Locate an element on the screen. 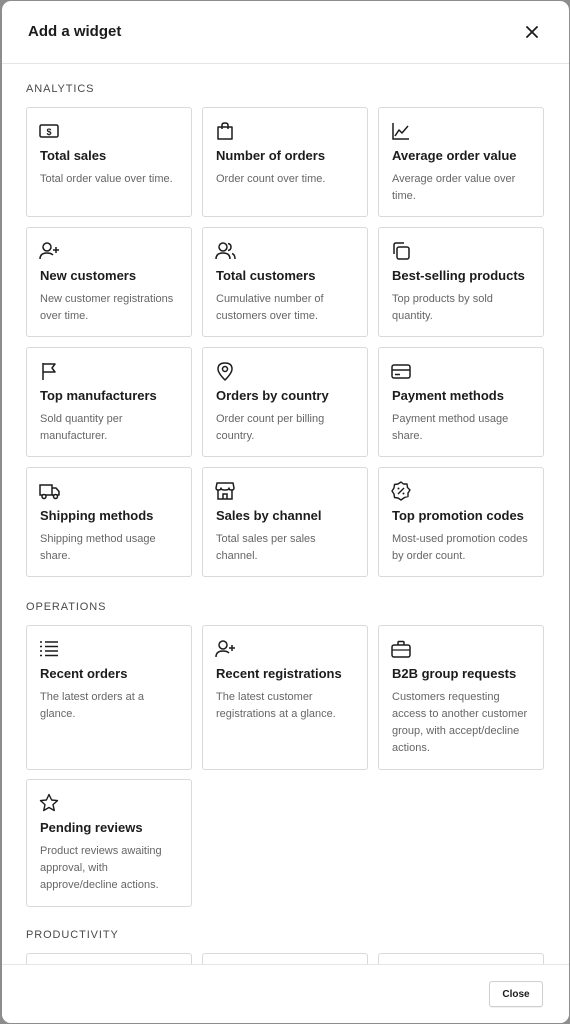  card-description: Average order value over time. is located at coordinates (454, 187).